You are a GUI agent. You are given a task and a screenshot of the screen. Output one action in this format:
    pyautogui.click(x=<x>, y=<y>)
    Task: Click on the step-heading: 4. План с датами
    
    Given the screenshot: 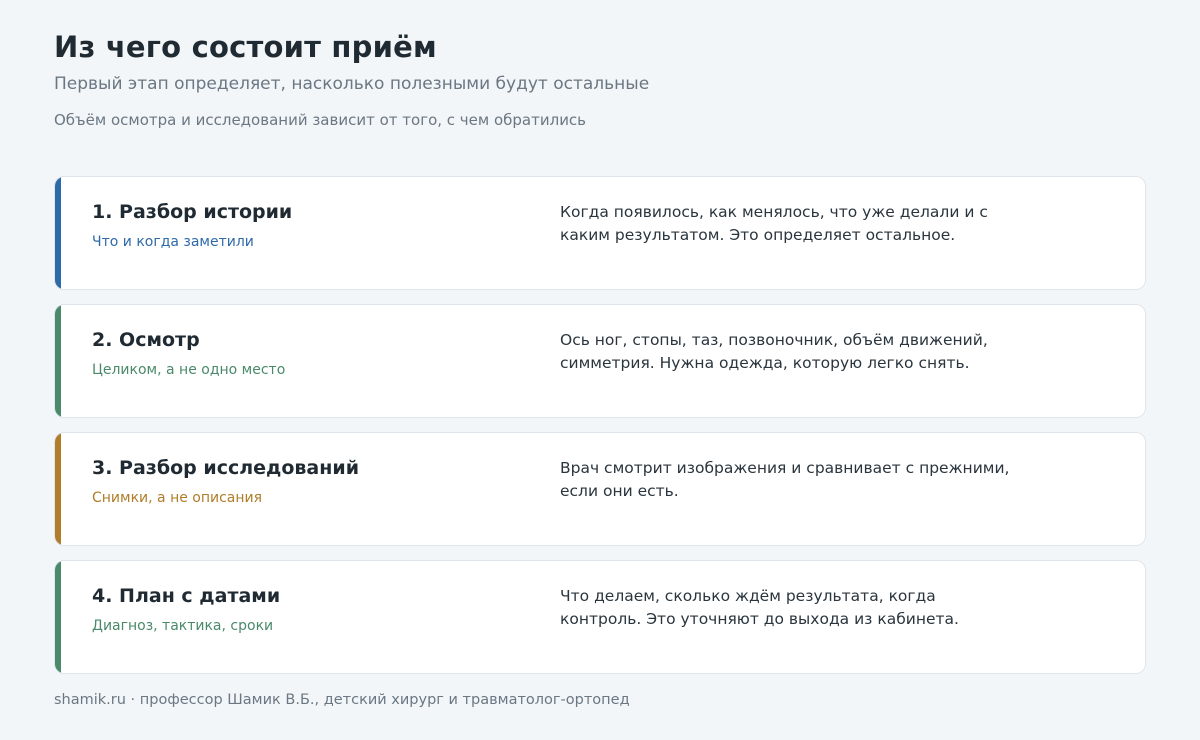 What is the action you would take?
    pyautogui.click(x=186, y=596)
    